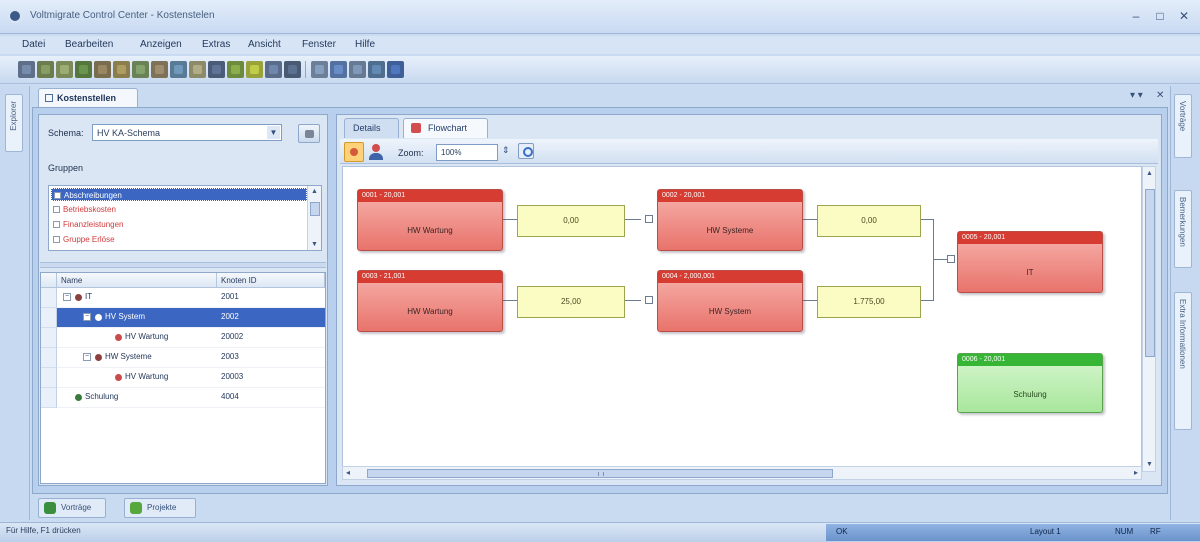 This screenshot has width=1200, height=542. I want to click on menu-anzeigen: Anzeigen, so click(161, 44).